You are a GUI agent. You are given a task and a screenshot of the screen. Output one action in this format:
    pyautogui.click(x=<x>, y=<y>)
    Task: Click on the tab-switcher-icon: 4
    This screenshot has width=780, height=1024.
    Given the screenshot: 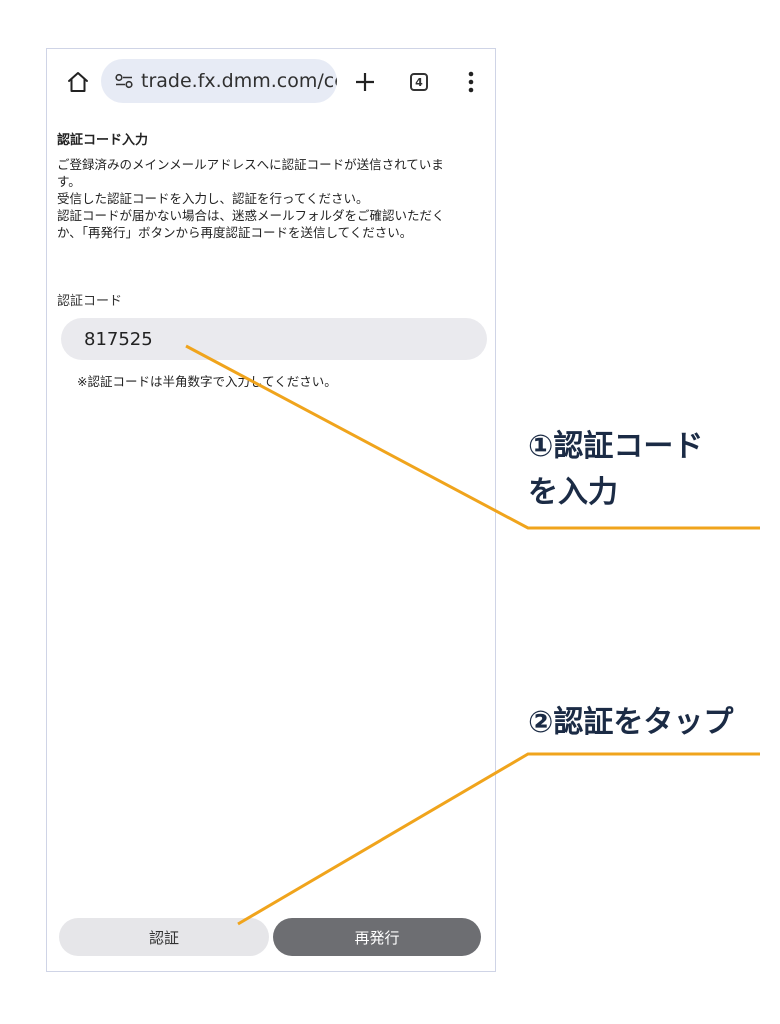 What is the action you would take?
    pyautogui.click(x=419, y=82)
    